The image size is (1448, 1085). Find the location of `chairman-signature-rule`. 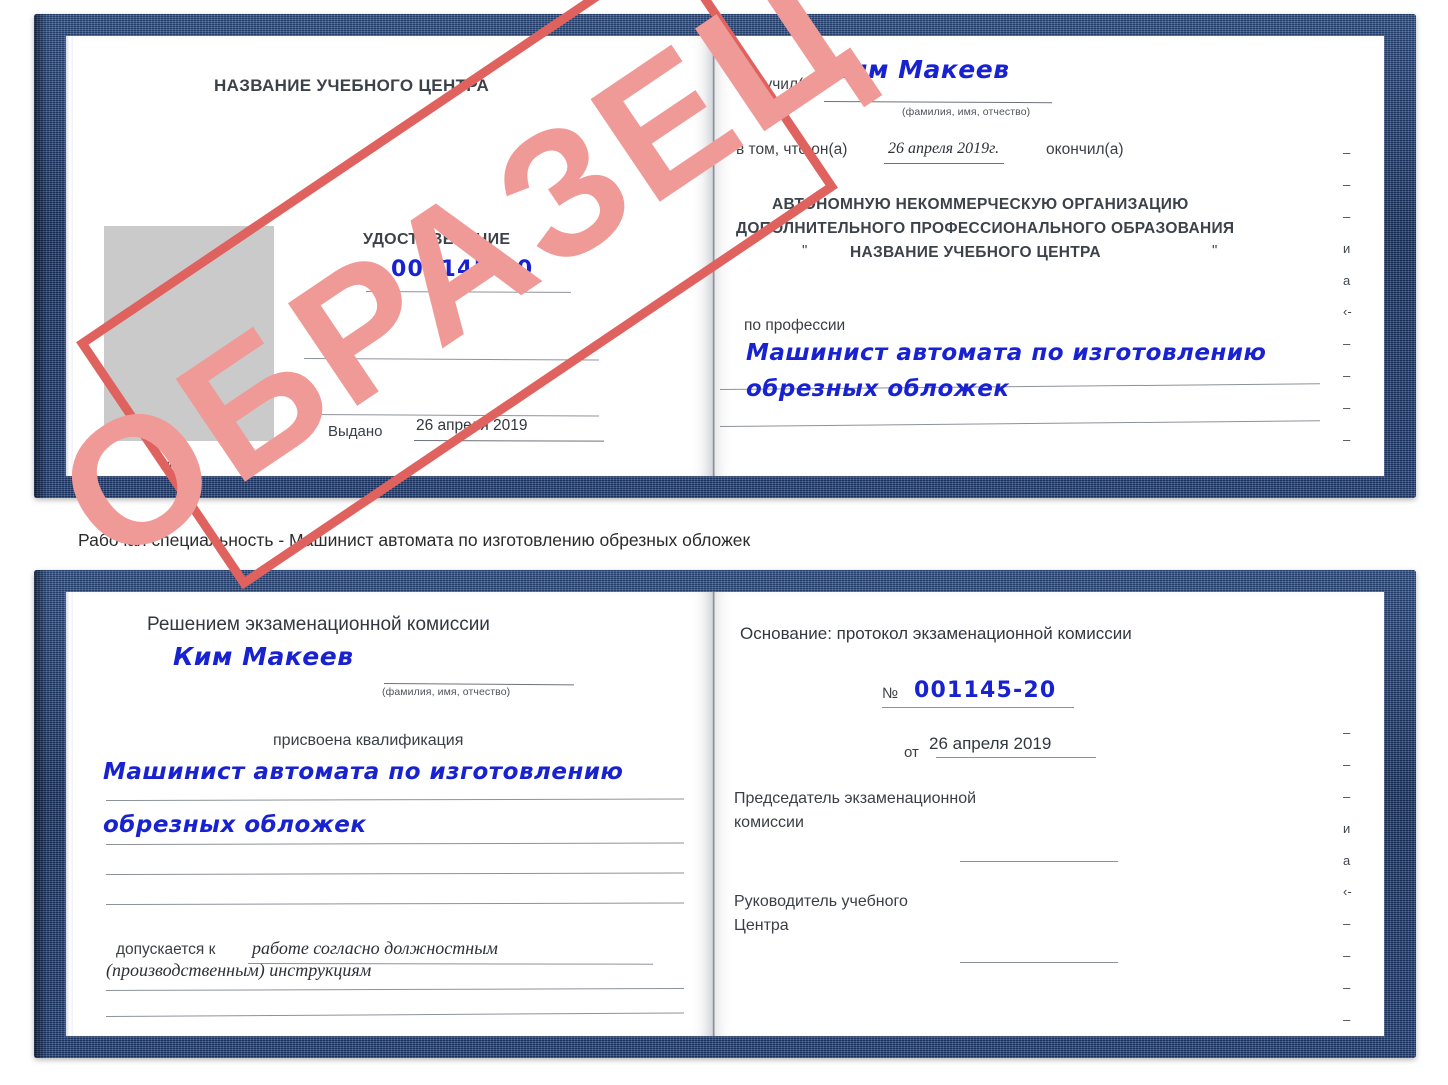

chairman-signature-rule is located at coordinates (1039, 861).